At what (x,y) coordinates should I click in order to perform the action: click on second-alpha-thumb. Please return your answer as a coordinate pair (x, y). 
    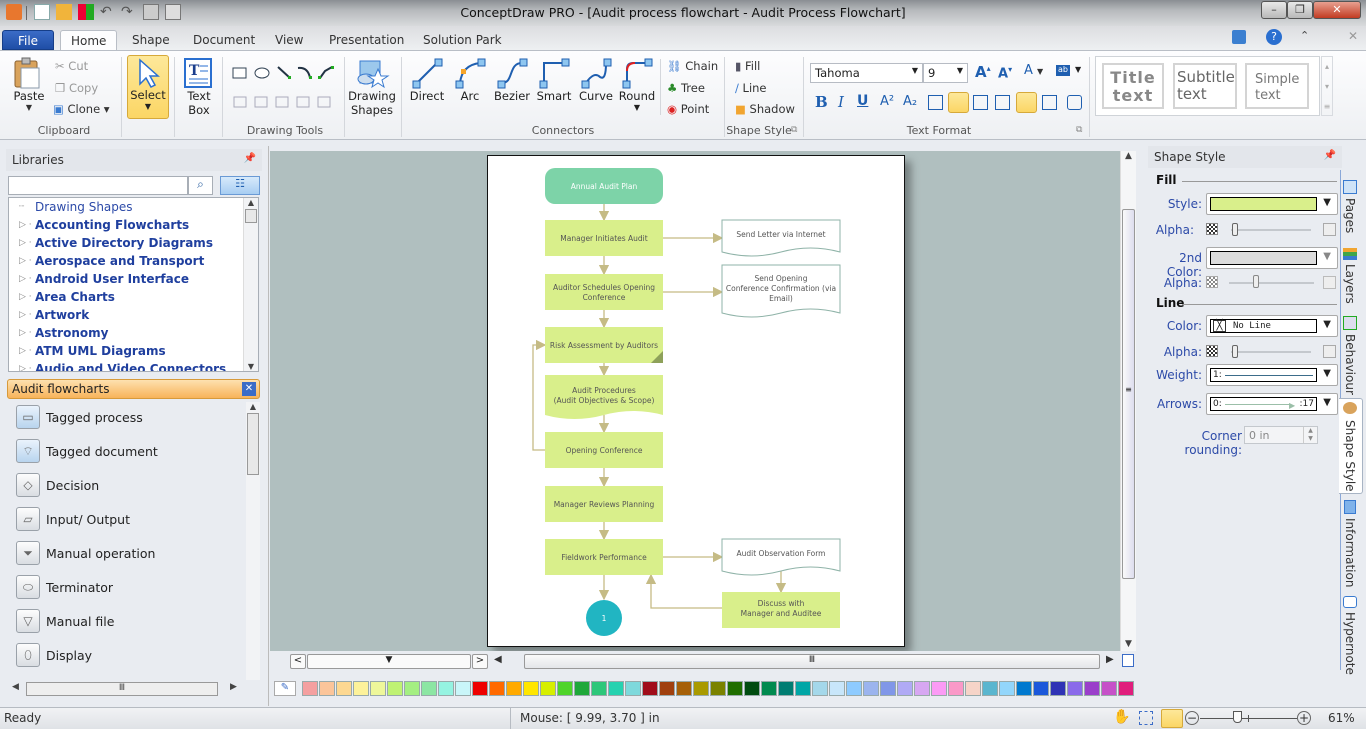
    Looking at the image, I should click on (1256, 281).